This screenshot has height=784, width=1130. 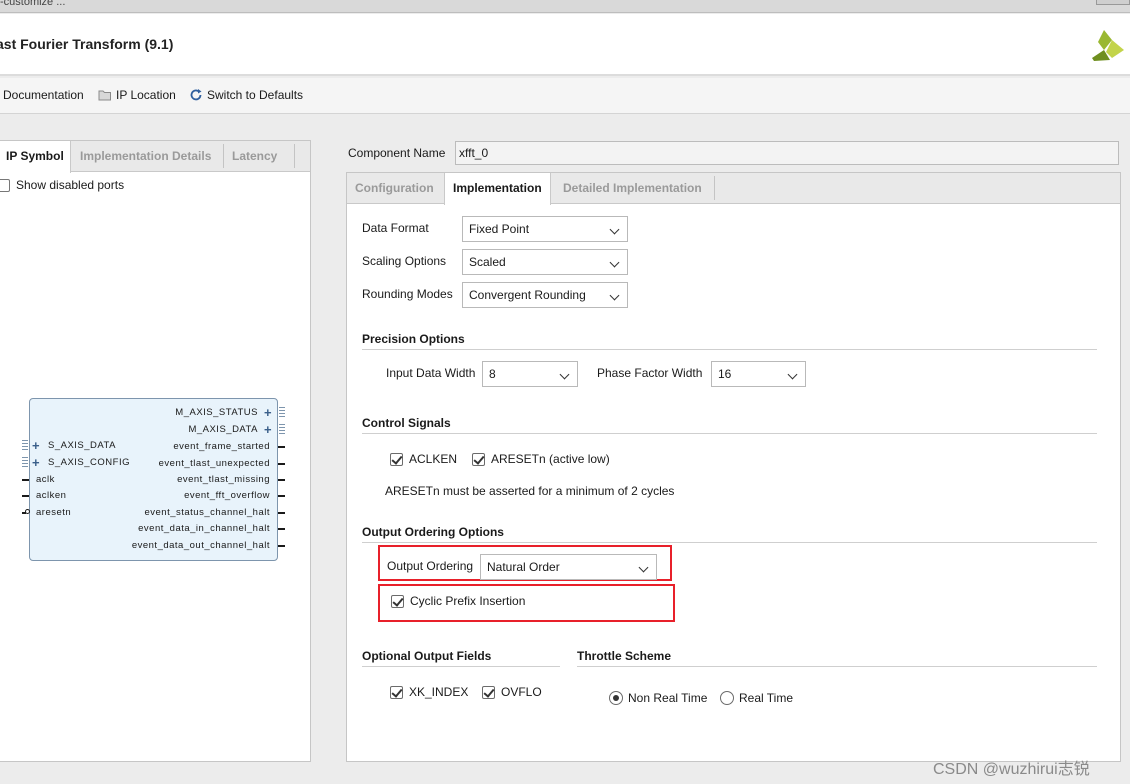 I want to click on real-time-radio: Real Time, so click(x=756, y=698).